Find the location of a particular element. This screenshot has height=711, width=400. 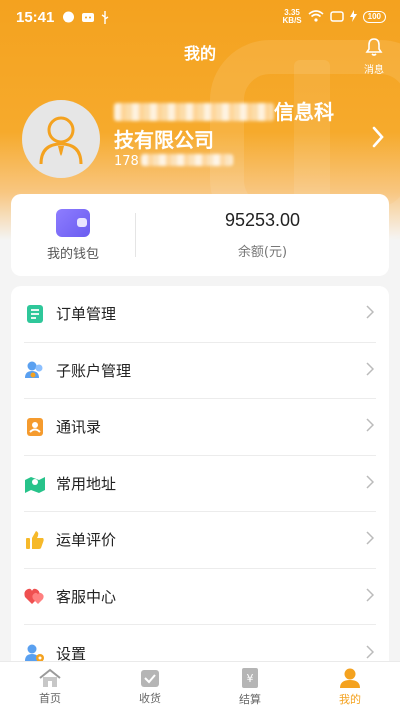

tab-receive: 收货 is located at coordinates (150, 686).